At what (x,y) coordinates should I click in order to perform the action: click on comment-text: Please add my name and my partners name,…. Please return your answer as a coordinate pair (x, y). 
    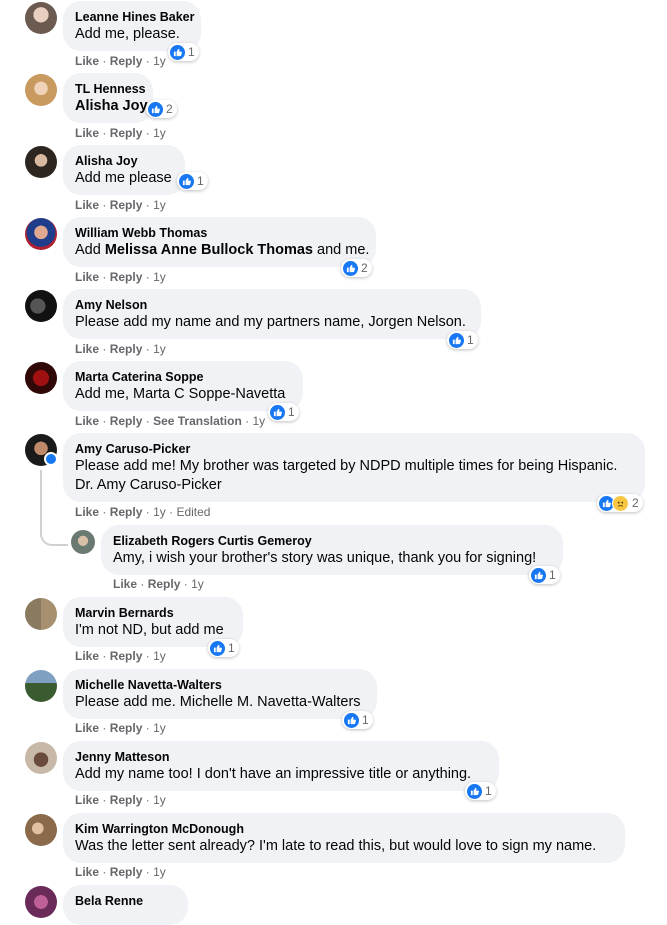
    Looking at the image, I should click on (270, 322).